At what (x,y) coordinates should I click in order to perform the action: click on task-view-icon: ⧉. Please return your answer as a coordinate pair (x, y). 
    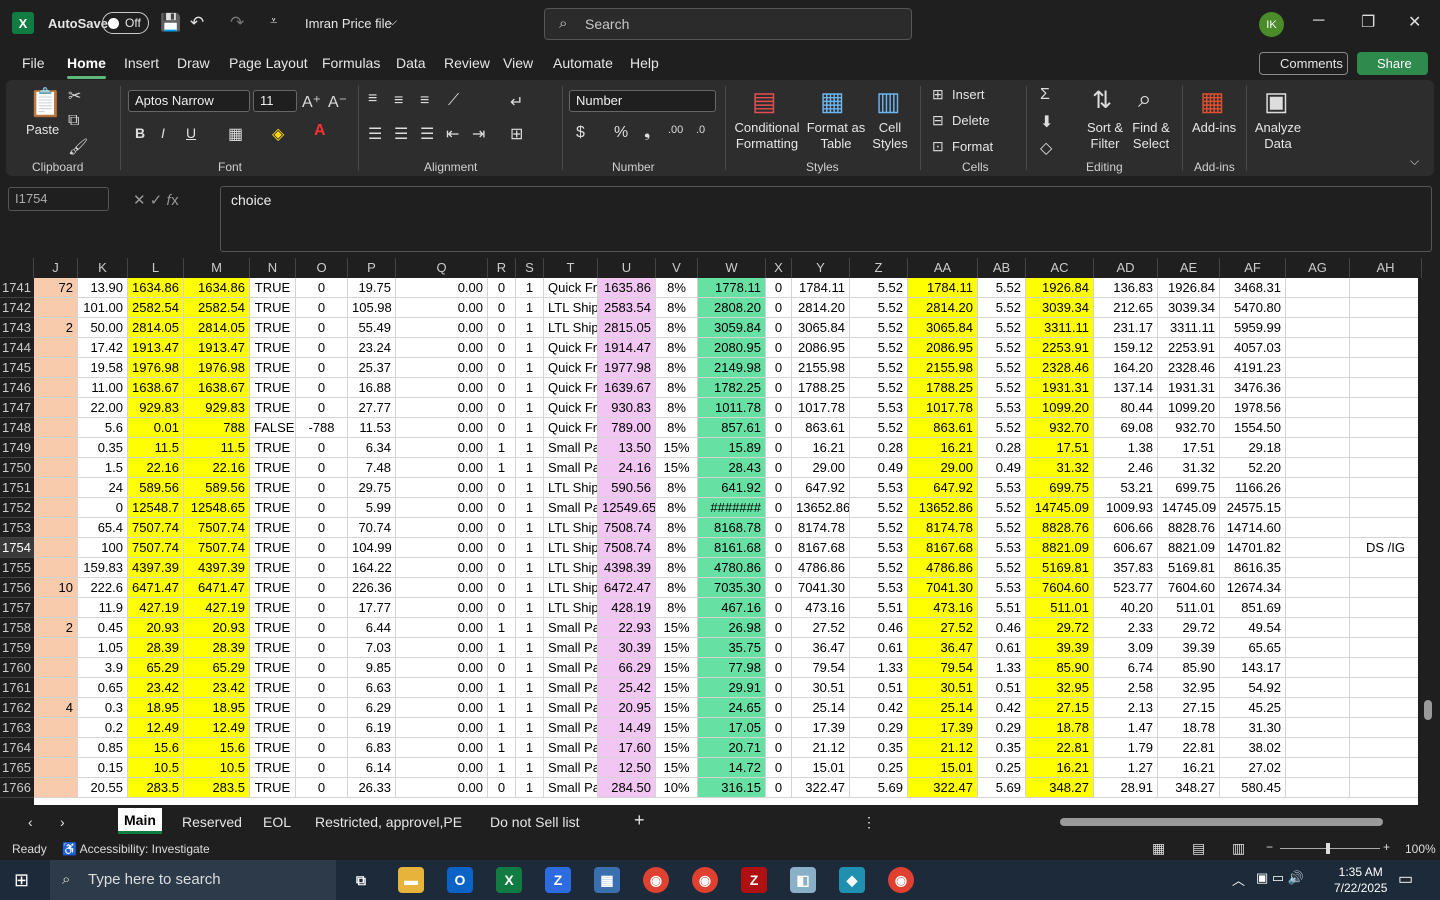
    Looking at the image, I should click on (361, 880).